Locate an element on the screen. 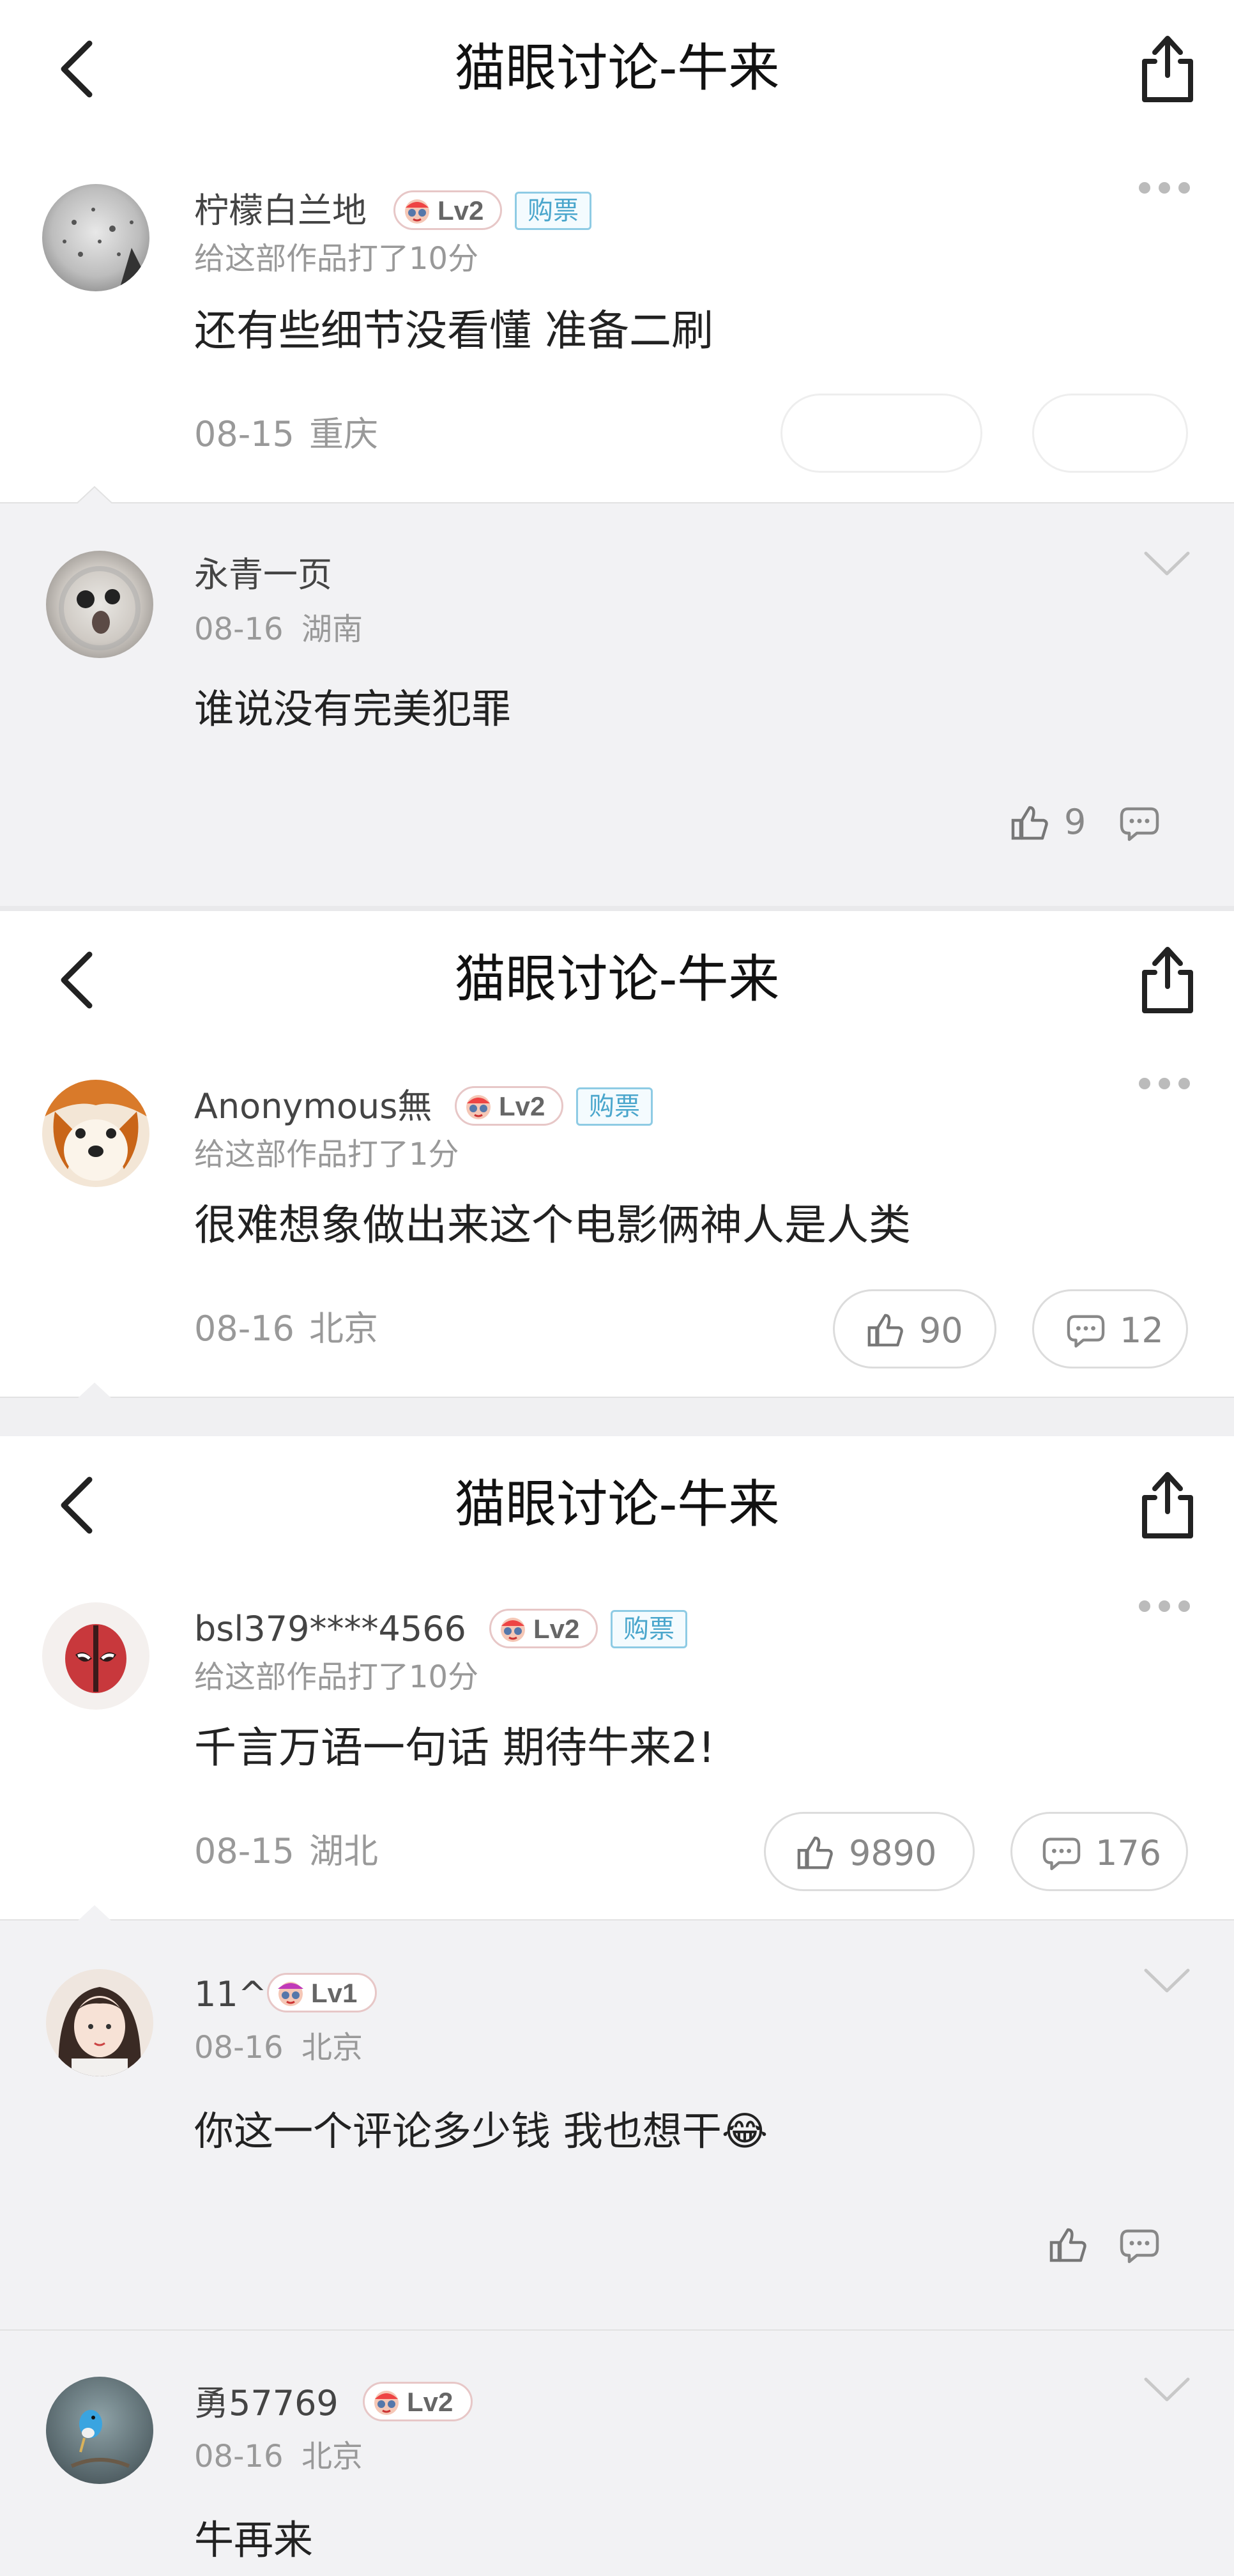  comment-content: 千言万语一句话 期待牛来2! is located at coordinates (454, 1747).